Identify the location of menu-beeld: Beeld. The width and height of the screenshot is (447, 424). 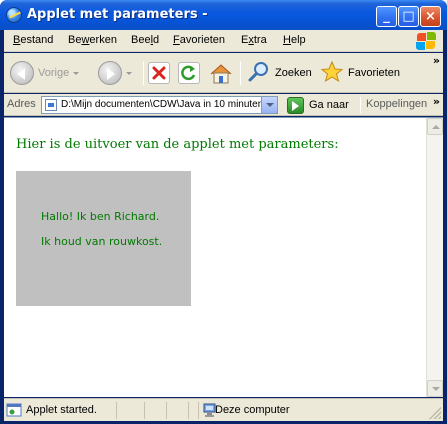
(145, 40).